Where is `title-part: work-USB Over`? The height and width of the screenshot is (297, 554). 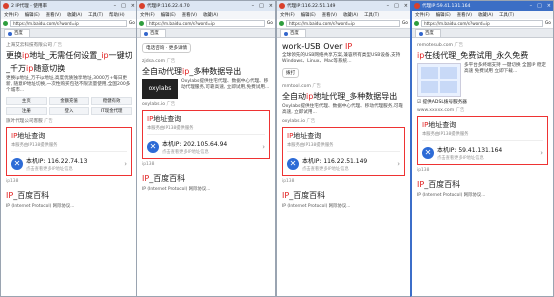 title-part: work-USB Over is located at coordinates (313, 46).